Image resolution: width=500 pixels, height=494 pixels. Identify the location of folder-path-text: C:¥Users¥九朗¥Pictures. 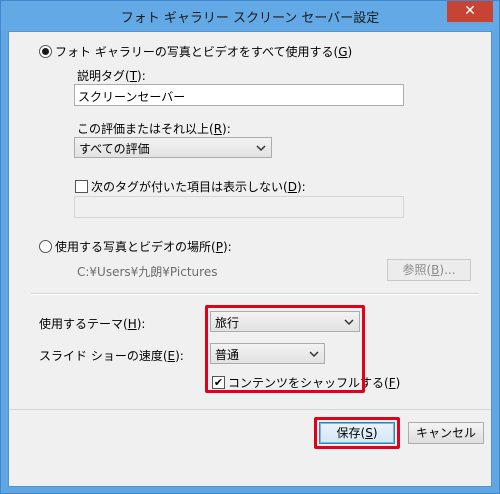
(147, 272).